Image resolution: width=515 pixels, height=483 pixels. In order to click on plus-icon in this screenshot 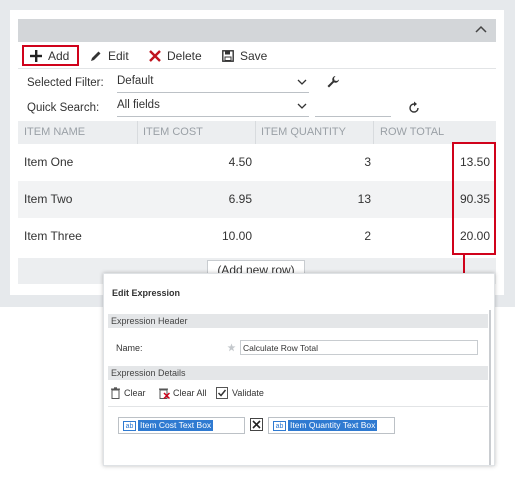, I will do `click(36, 55)`.